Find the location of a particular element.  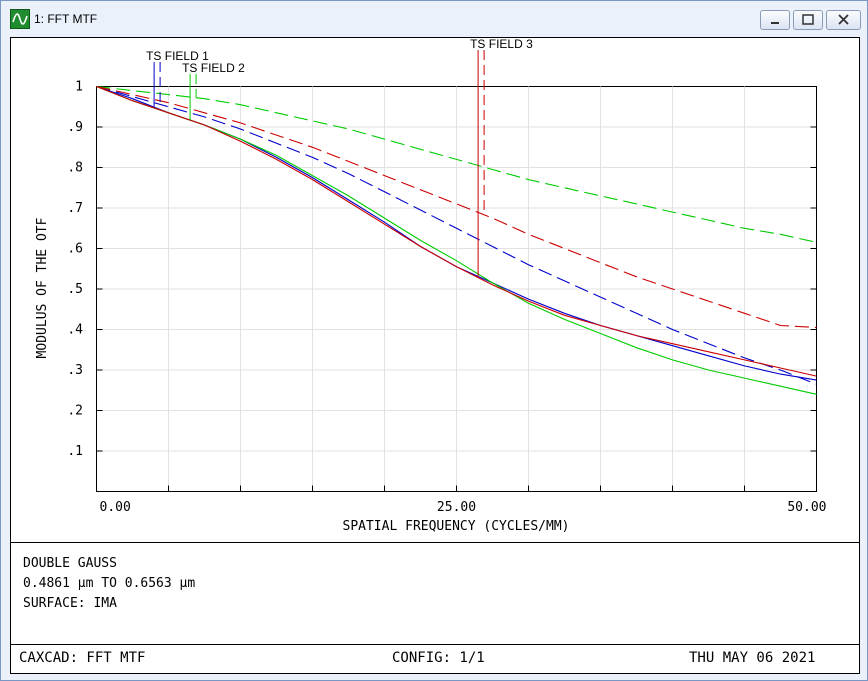

y-tick-label: .7 is located at coordinates (75, 208).